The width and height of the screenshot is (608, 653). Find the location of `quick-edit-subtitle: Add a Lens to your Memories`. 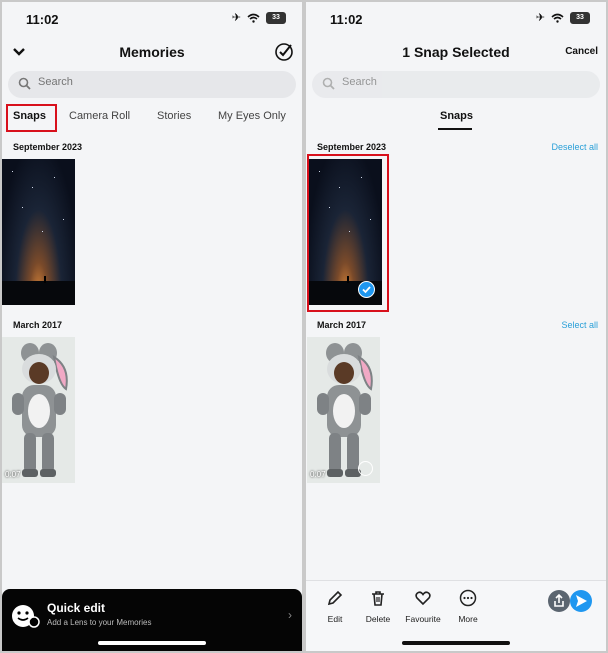

quick-edit-subtitle: Add a Lens to your Memories is located at coordinates (99, 622).